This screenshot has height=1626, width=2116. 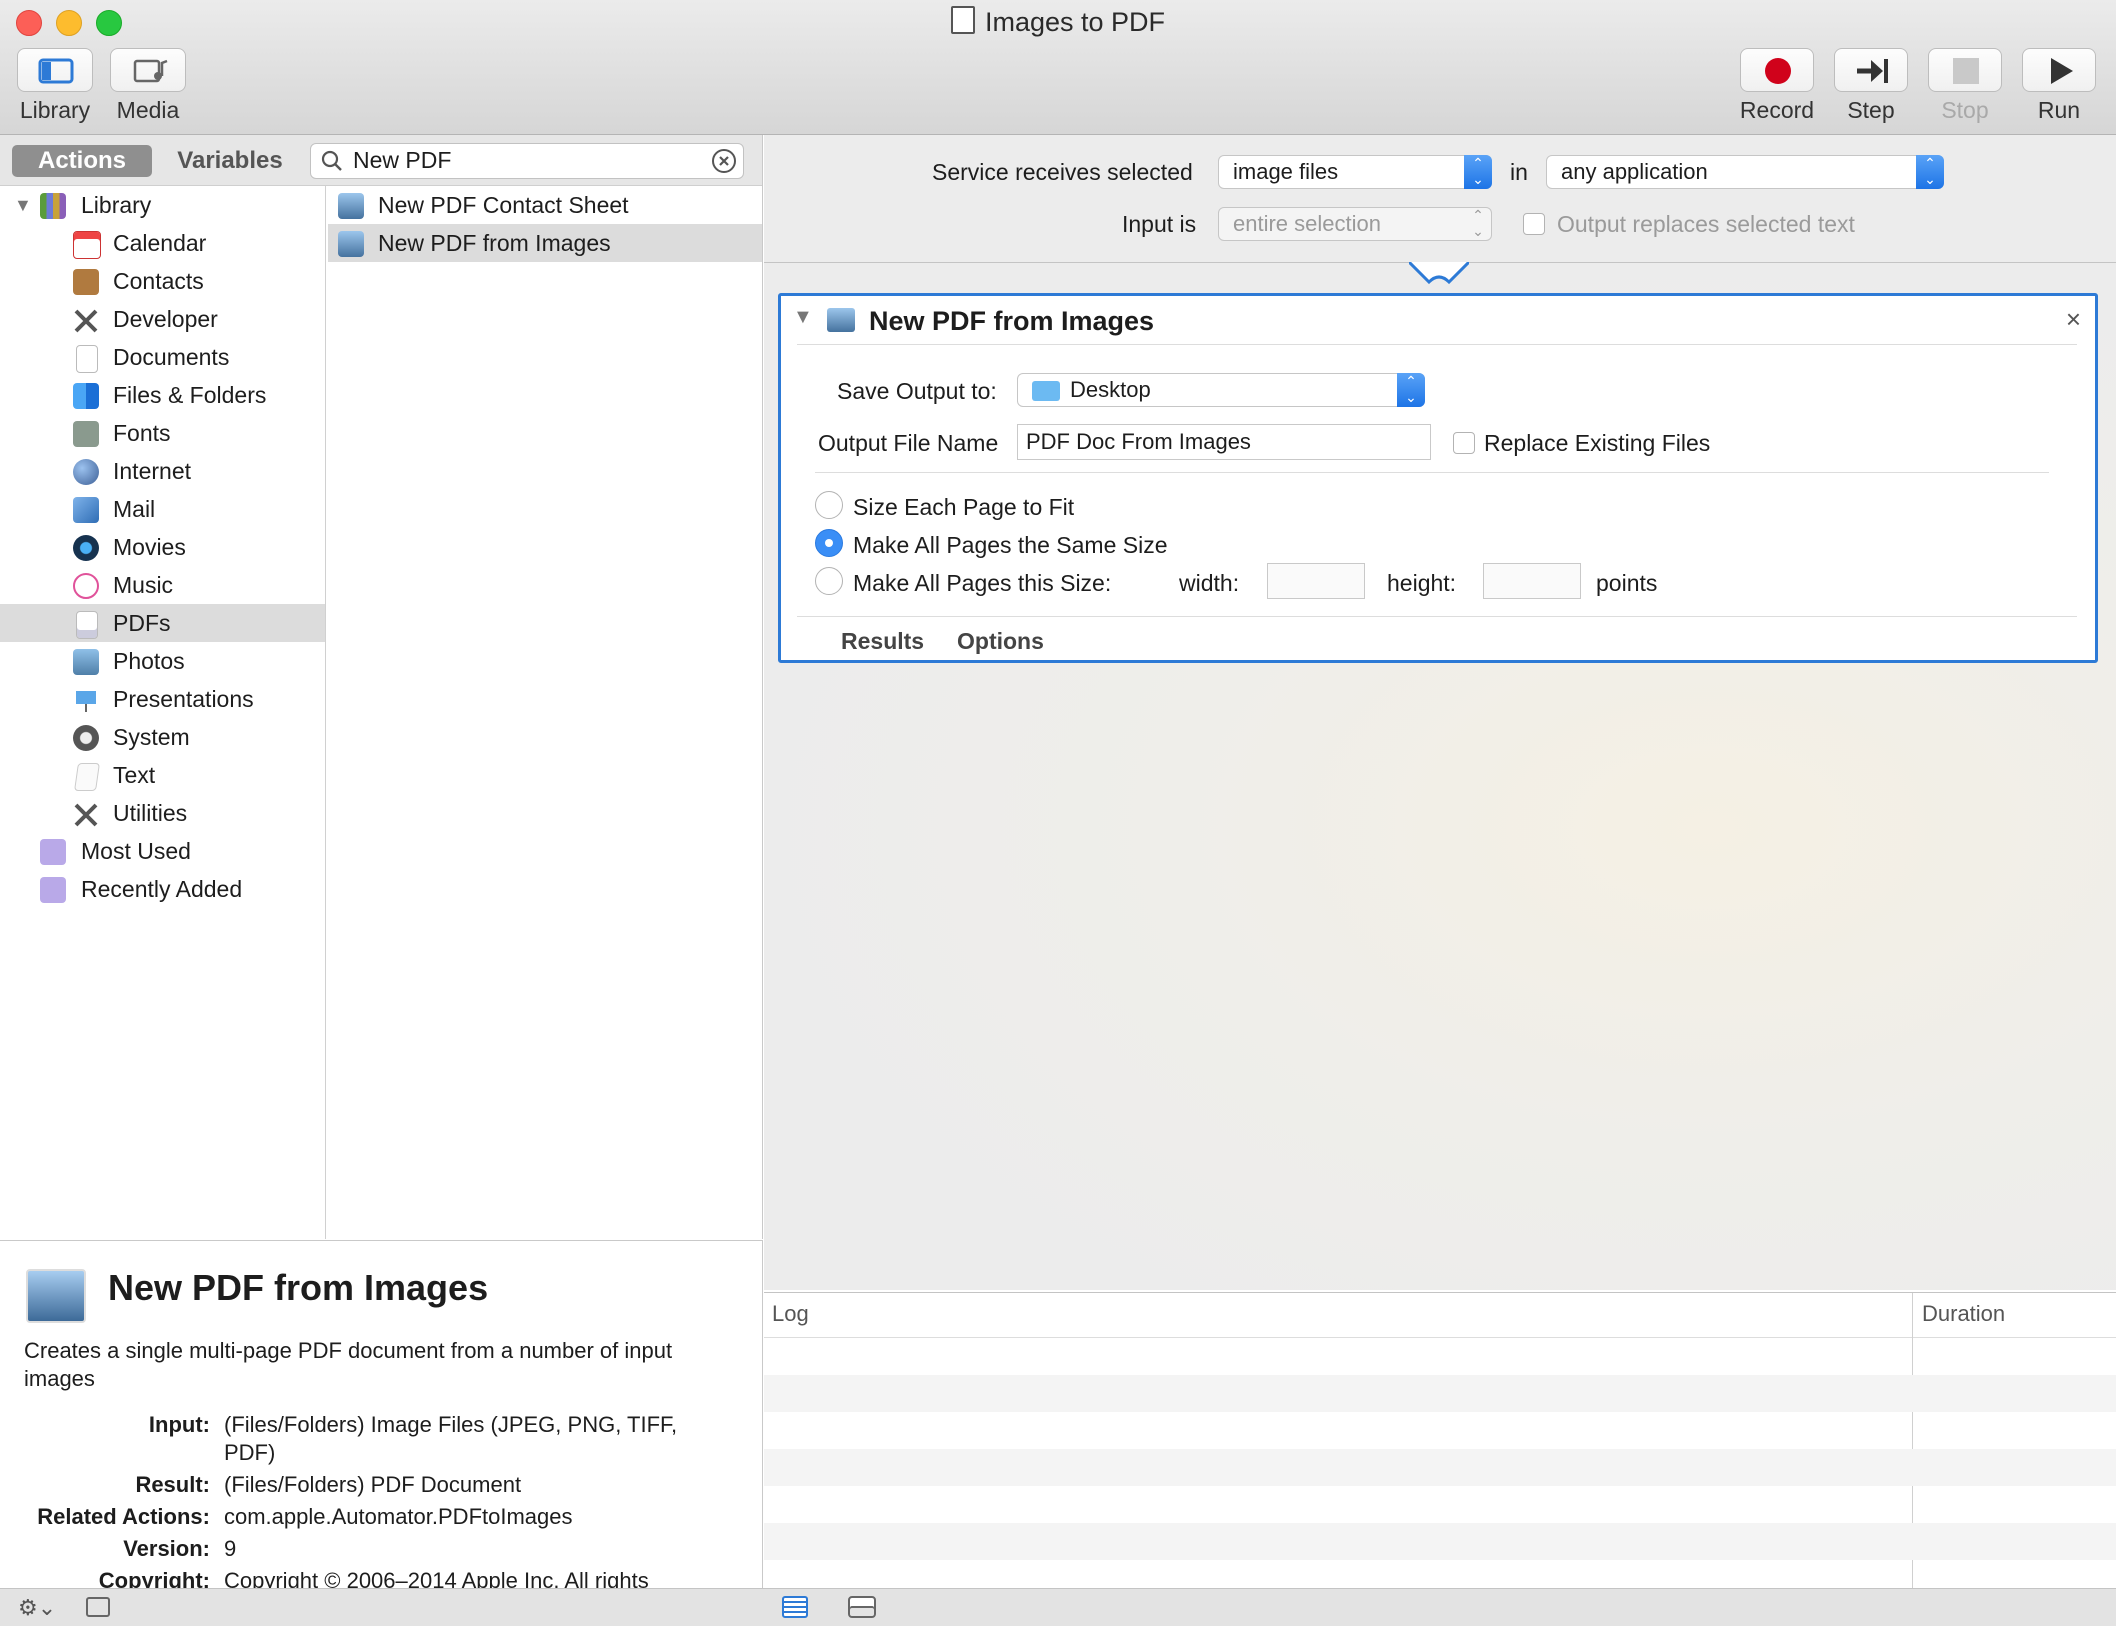 What do you see at coordinates (1012, 321) in the screenshot?
I see `action-title: New PDF from Images` at bounding box center [1012, 321].